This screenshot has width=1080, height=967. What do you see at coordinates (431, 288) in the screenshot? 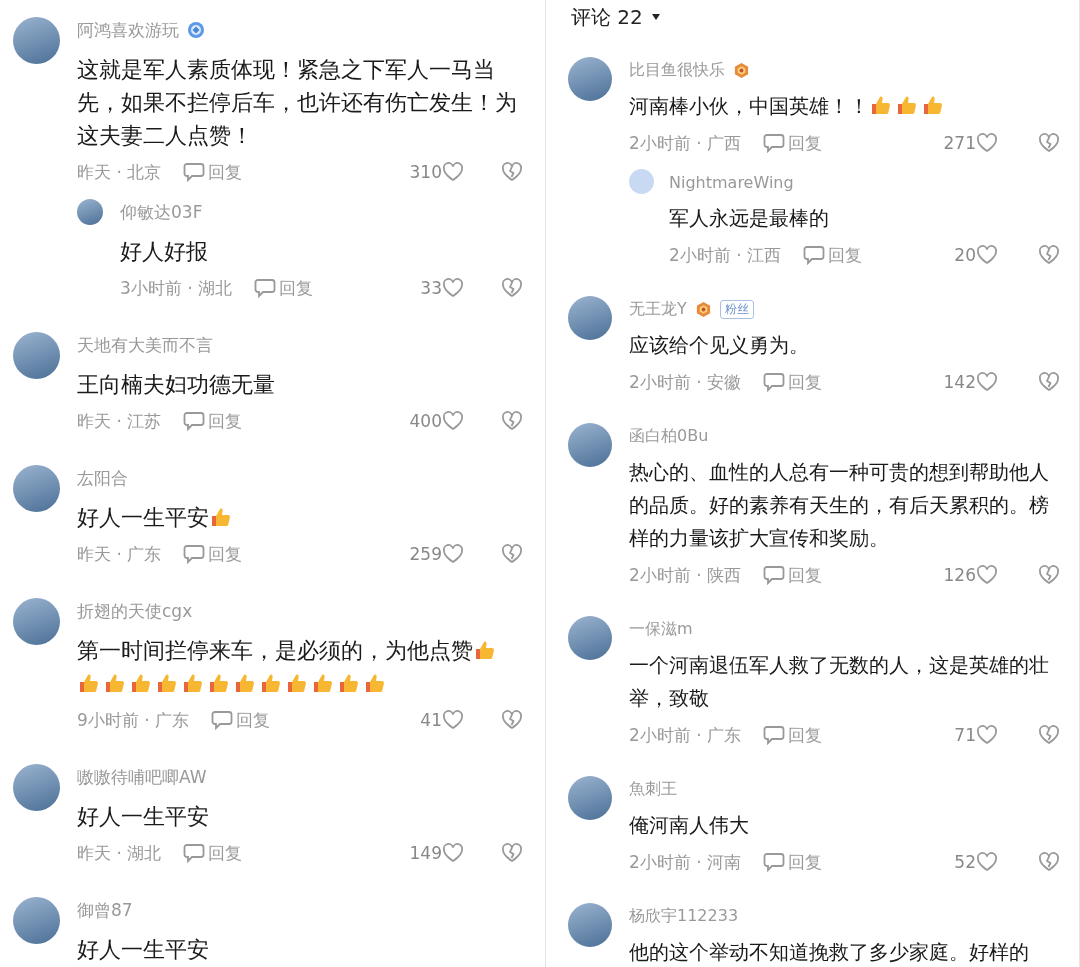
I see `like-count: 33` at bounding box center [431, 288].